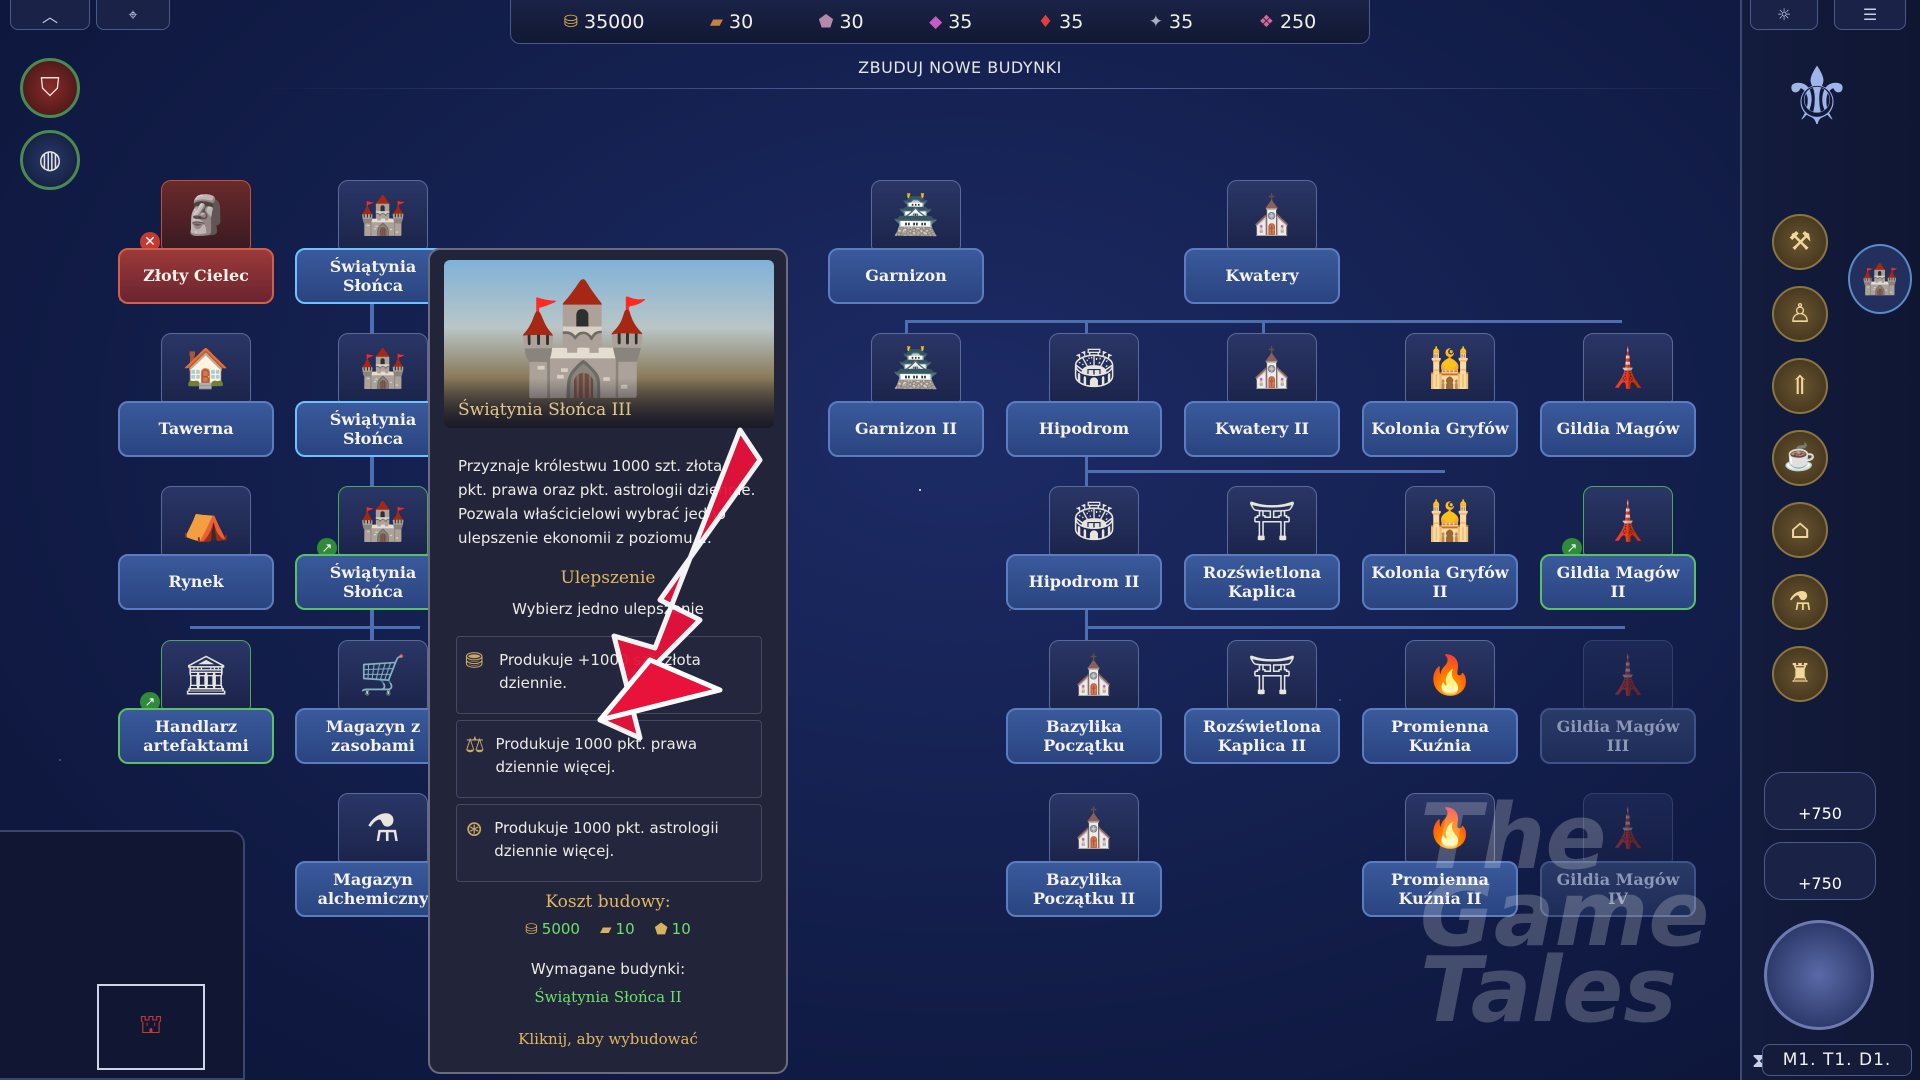 This screenshot has height=1080, width=1920. What do you see at coordinates (206, 368) in the screenshot?
I see `tavern-icon: 🏠` at bounding box center [206, 368].